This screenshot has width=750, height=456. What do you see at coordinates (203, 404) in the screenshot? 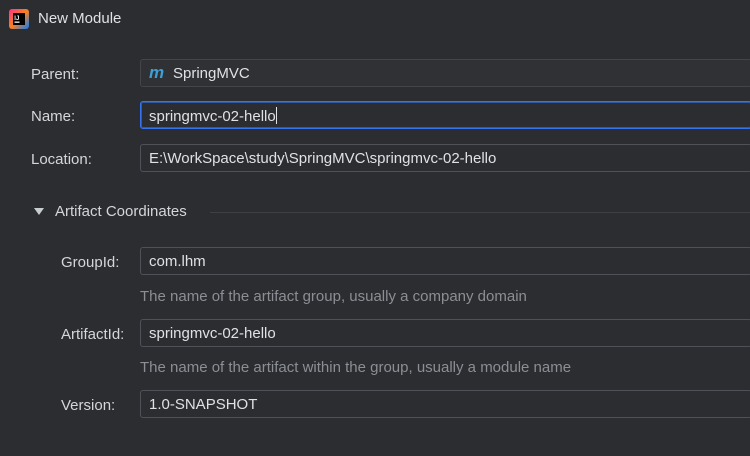
I see `version-value: 1.0-SNAPSHOT` at bounding box center [203, 404].